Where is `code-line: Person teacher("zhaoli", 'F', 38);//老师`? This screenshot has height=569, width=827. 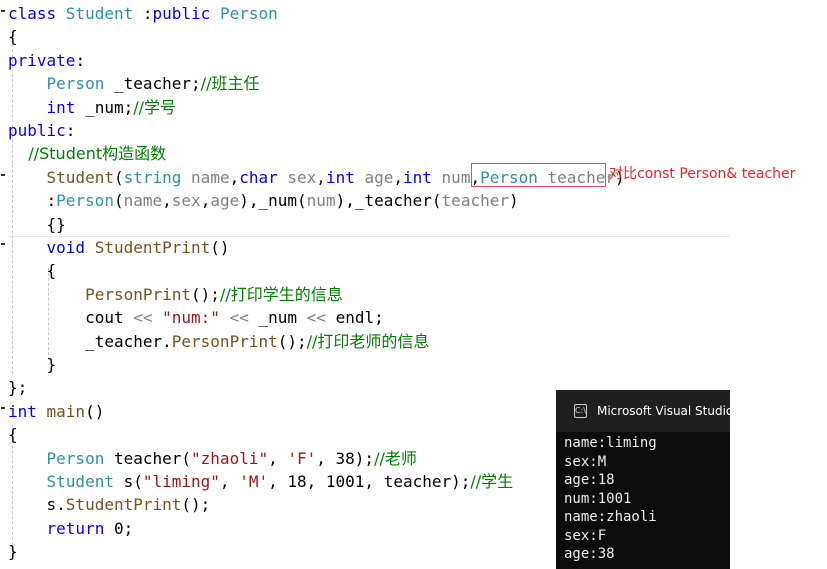
code-line: Person teacher("zhaoli", 'F', 38);//老师 is located at coordinates (212, 458).